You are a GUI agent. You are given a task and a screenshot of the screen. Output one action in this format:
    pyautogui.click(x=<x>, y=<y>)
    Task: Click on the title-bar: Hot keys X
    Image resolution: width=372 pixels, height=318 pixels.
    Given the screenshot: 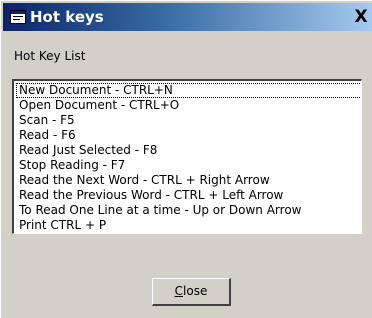 What is the action you would take?
    pyautogui.click(x=187, y=17)
    